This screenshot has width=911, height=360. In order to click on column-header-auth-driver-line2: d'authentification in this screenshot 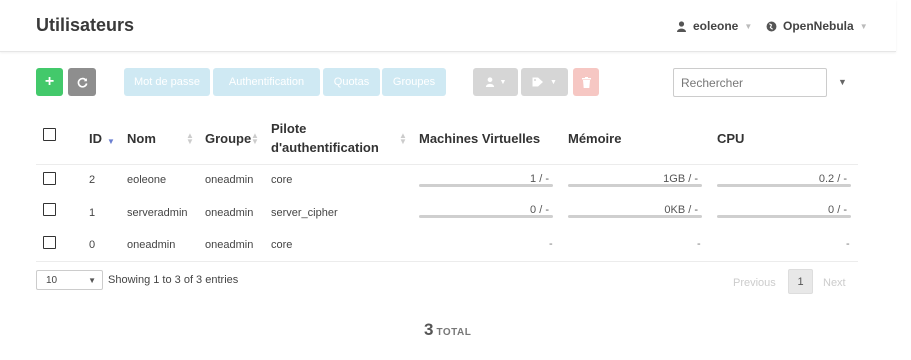, I will do `click(325, 147)`.